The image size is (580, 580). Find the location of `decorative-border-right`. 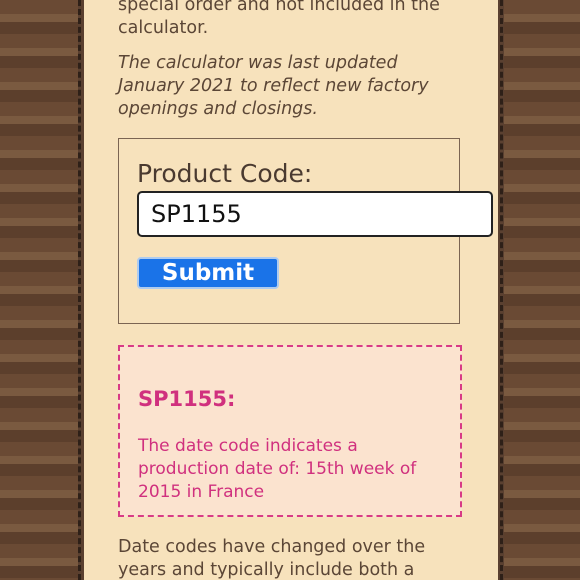

decorative-border-right is located at coordinates (542, 290).